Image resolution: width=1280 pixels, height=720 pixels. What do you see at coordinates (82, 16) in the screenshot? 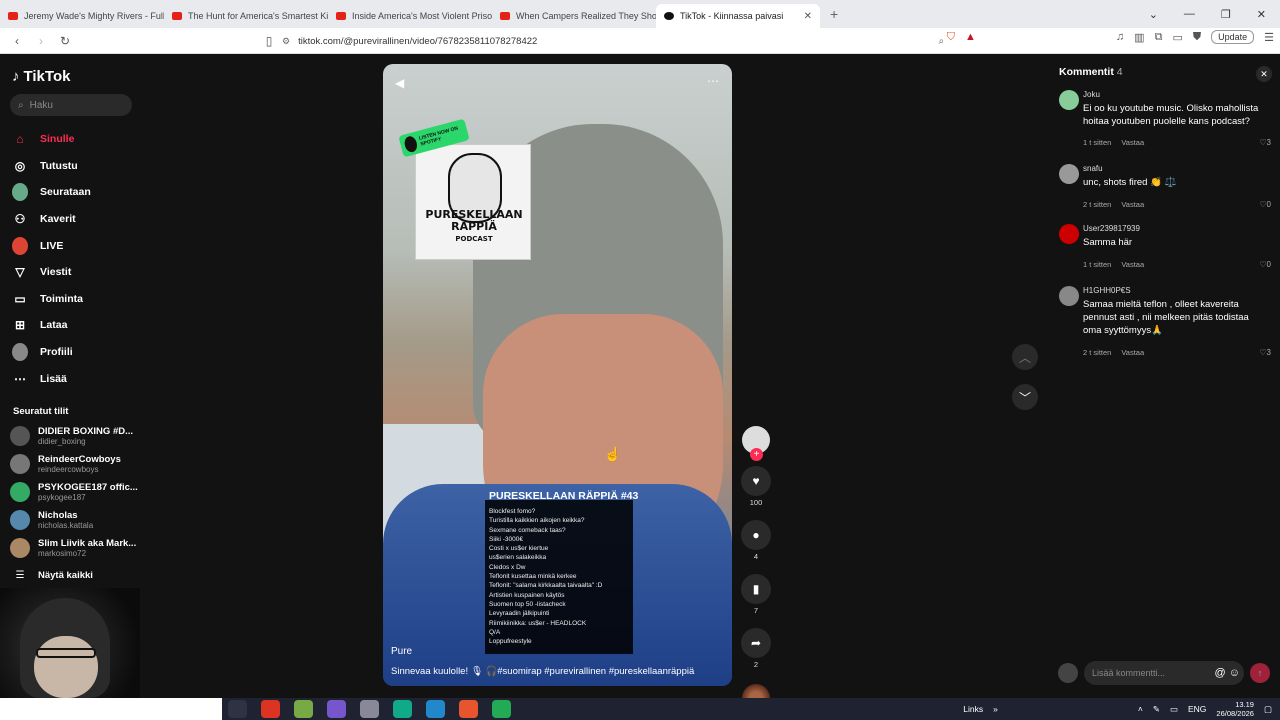
I see `browser-tab: Jeremy Wade's Mighty Rivers - Full E` at bounding box center [82, 16].